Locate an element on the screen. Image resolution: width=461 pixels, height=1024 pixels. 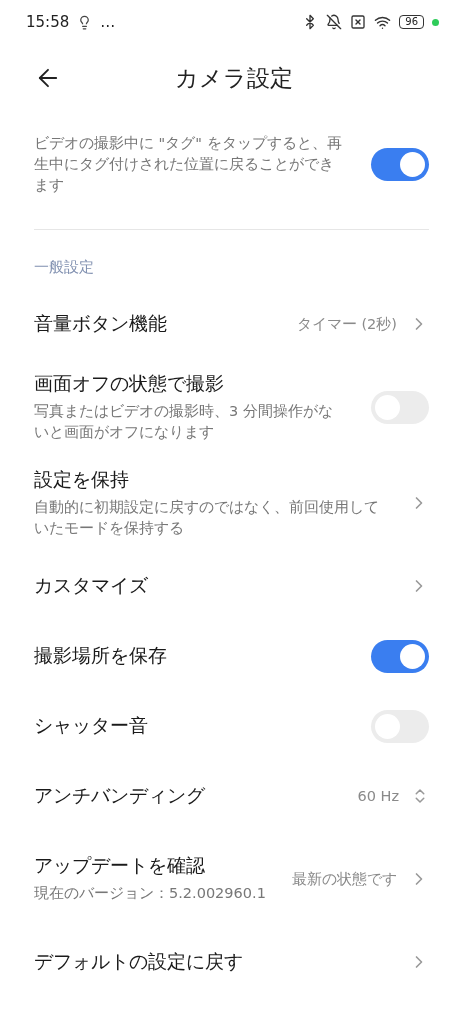
status-dot is located at coordinates (435, 22).